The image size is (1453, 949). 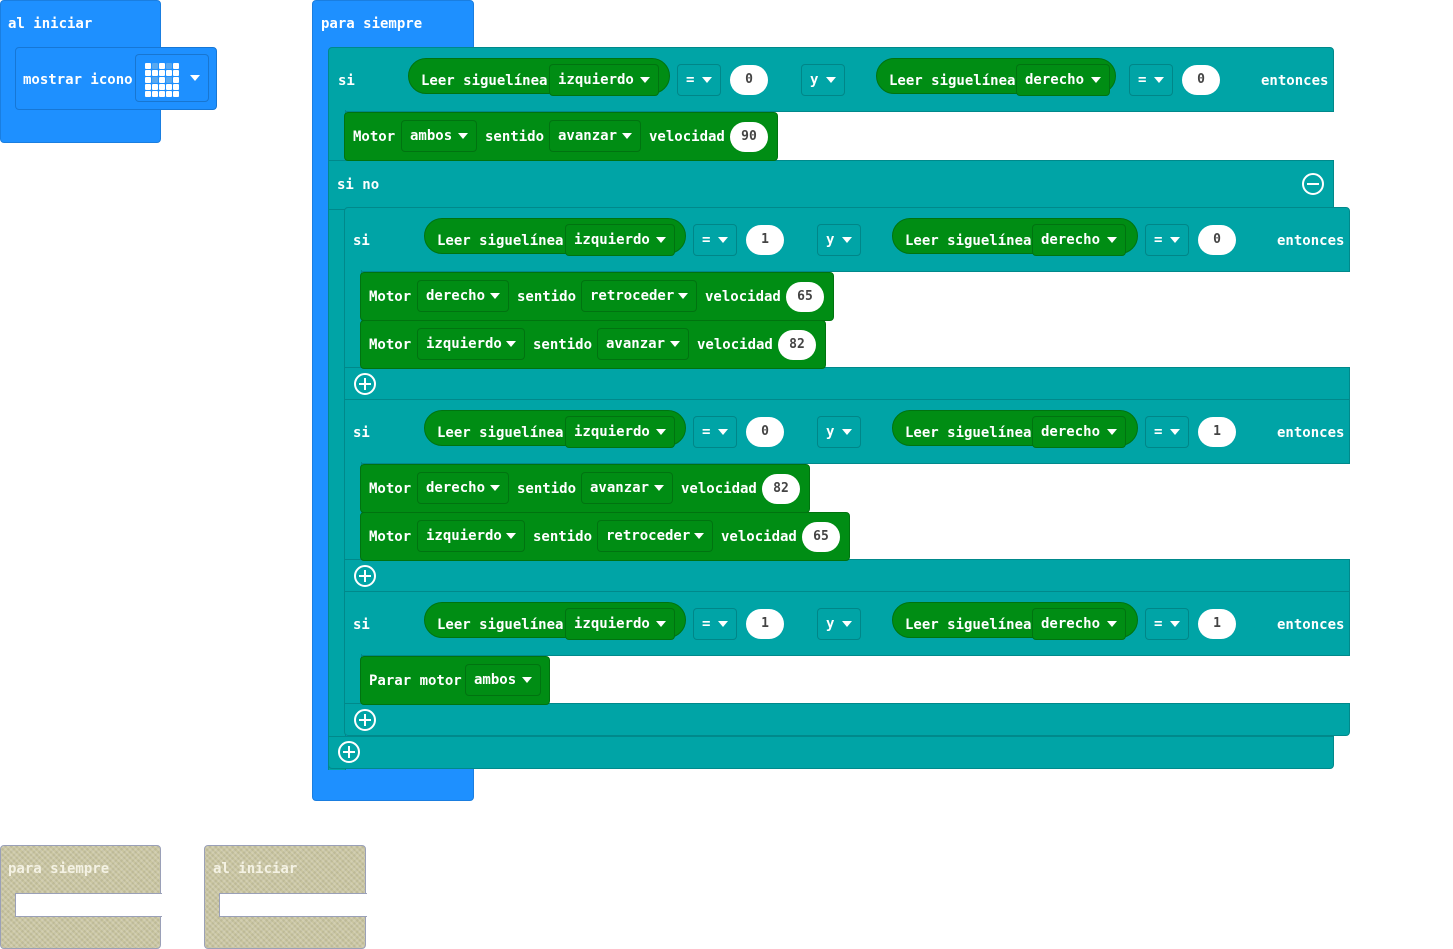 What do you see at coordinates (78, 80) in the screenshot?
I see `show-icon-label: mostrar icono` at bounding box center [78, 80].